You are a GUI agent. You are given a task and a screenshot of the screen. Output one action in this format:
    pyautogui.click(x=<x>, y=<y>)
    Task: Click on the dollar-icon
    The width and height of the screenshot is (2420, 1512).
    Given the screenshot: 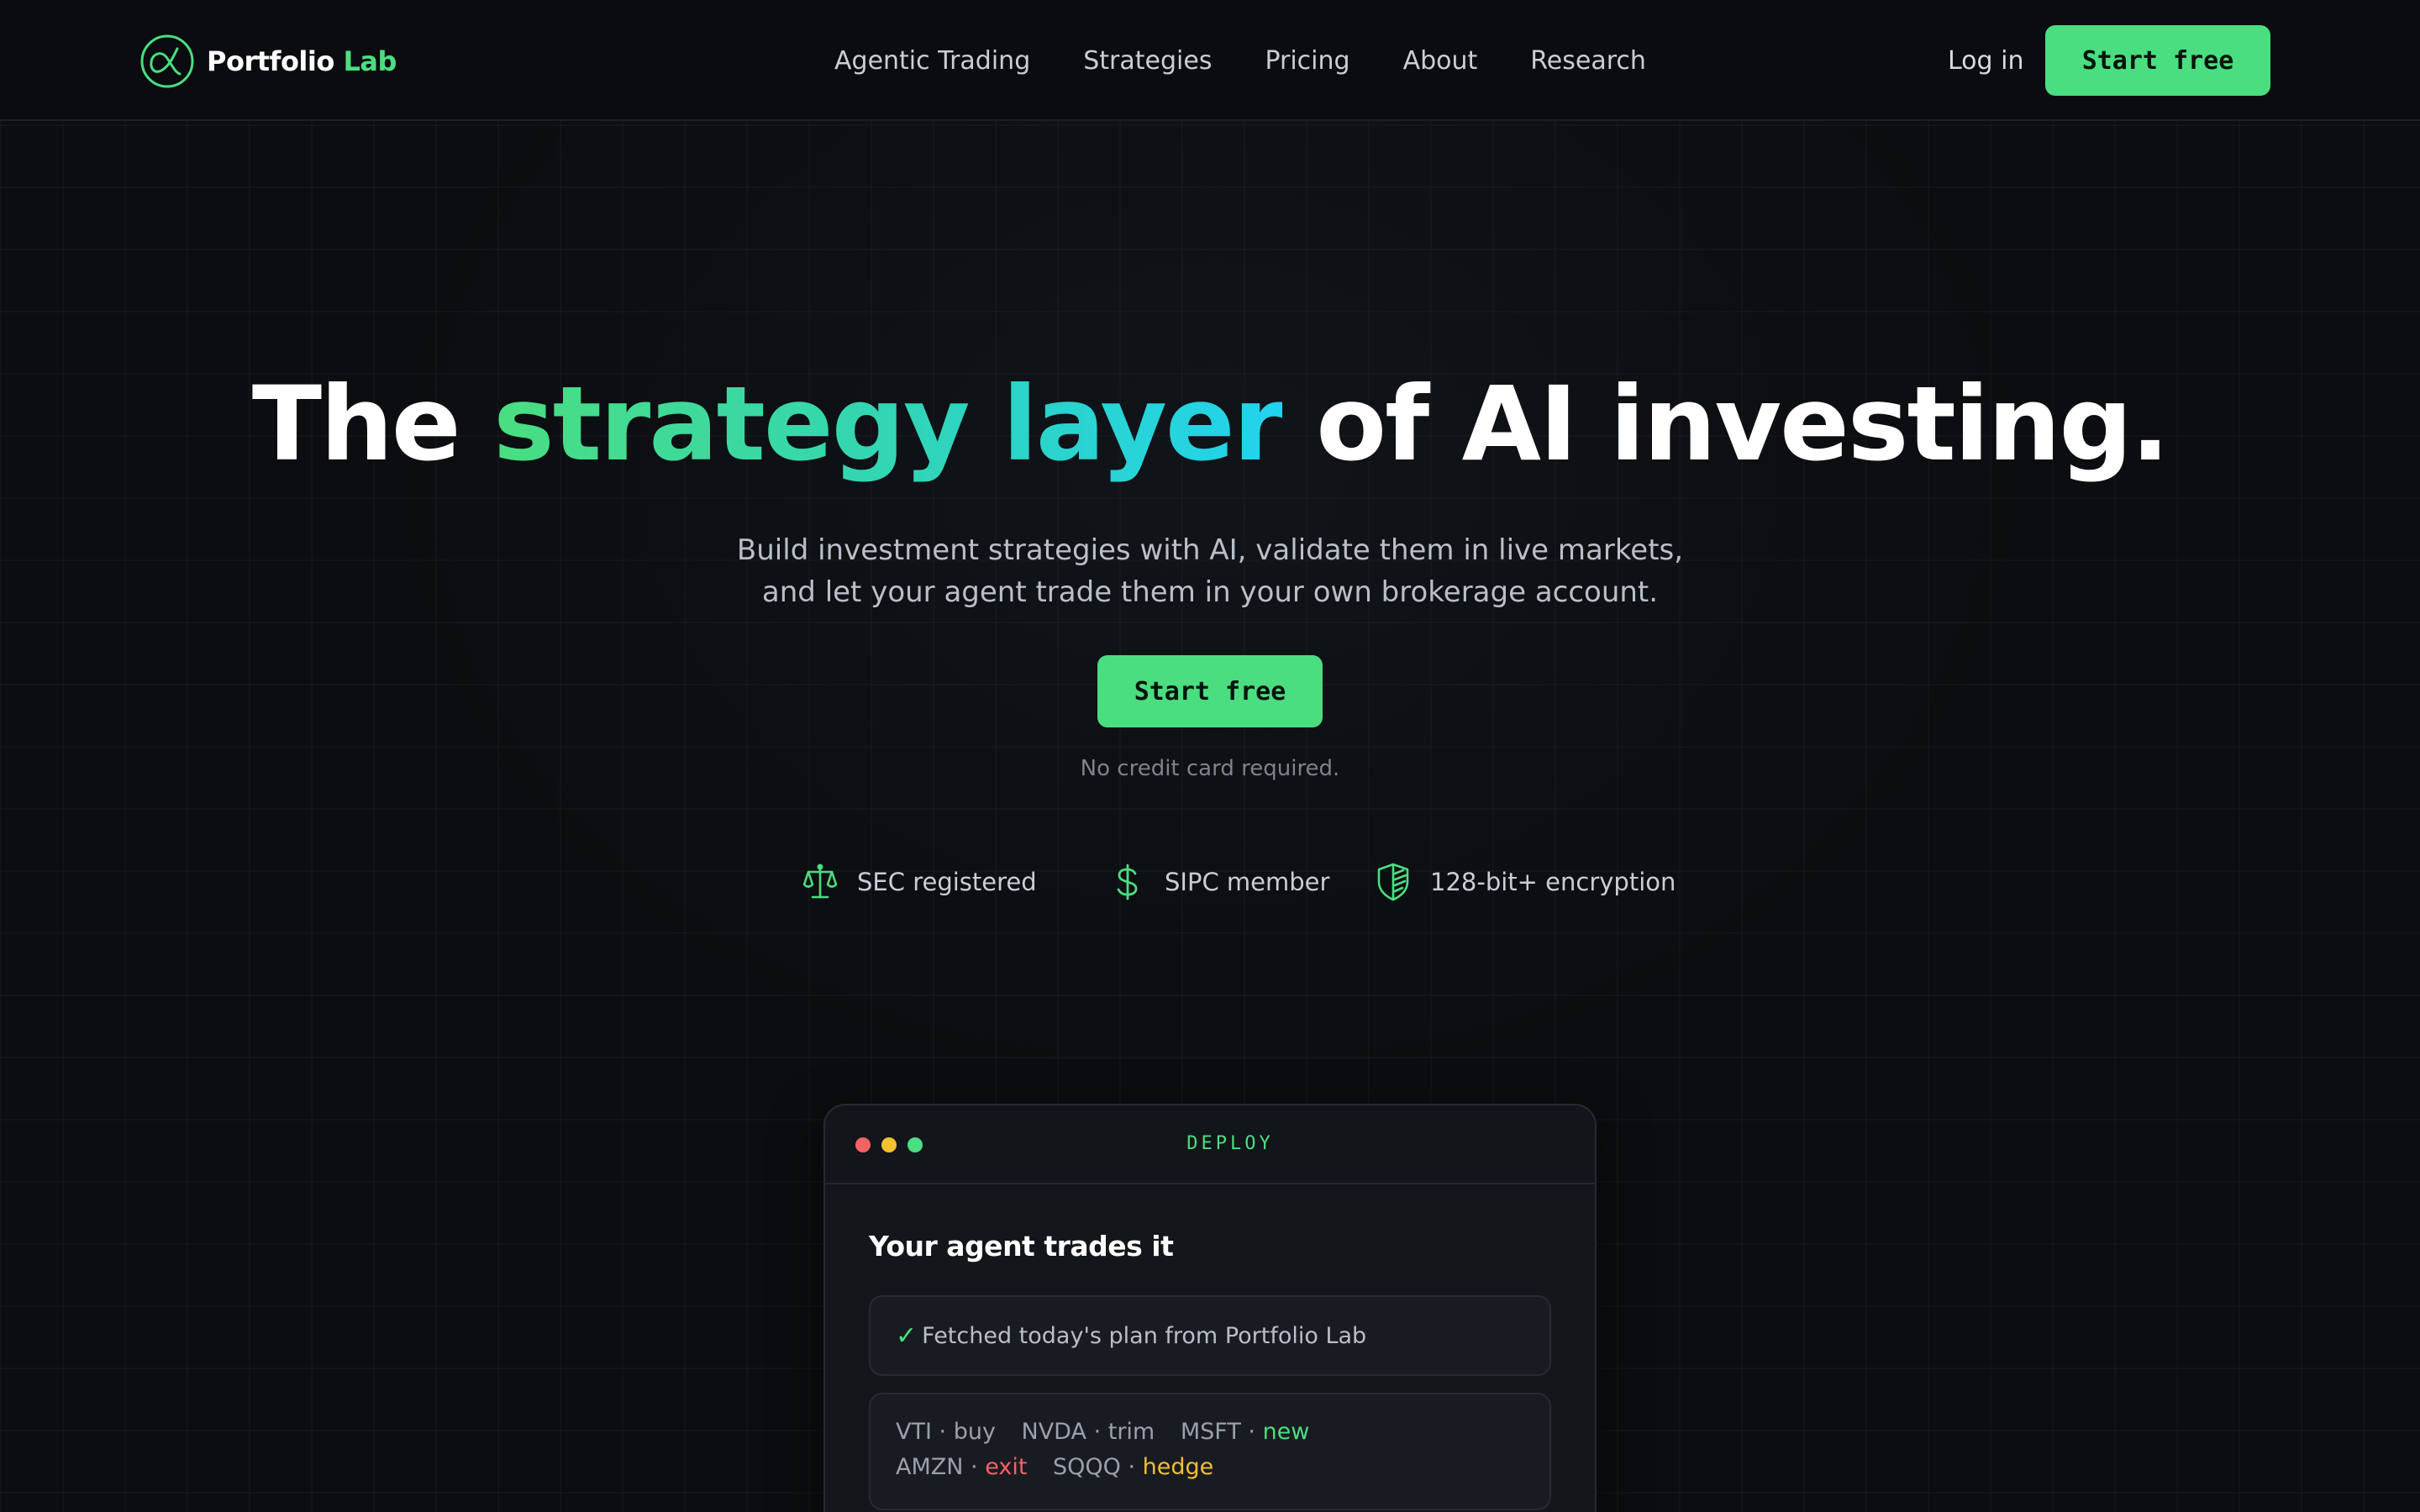 What is the action you would take?
    pyautogui.click(x=1127, y=882)
    